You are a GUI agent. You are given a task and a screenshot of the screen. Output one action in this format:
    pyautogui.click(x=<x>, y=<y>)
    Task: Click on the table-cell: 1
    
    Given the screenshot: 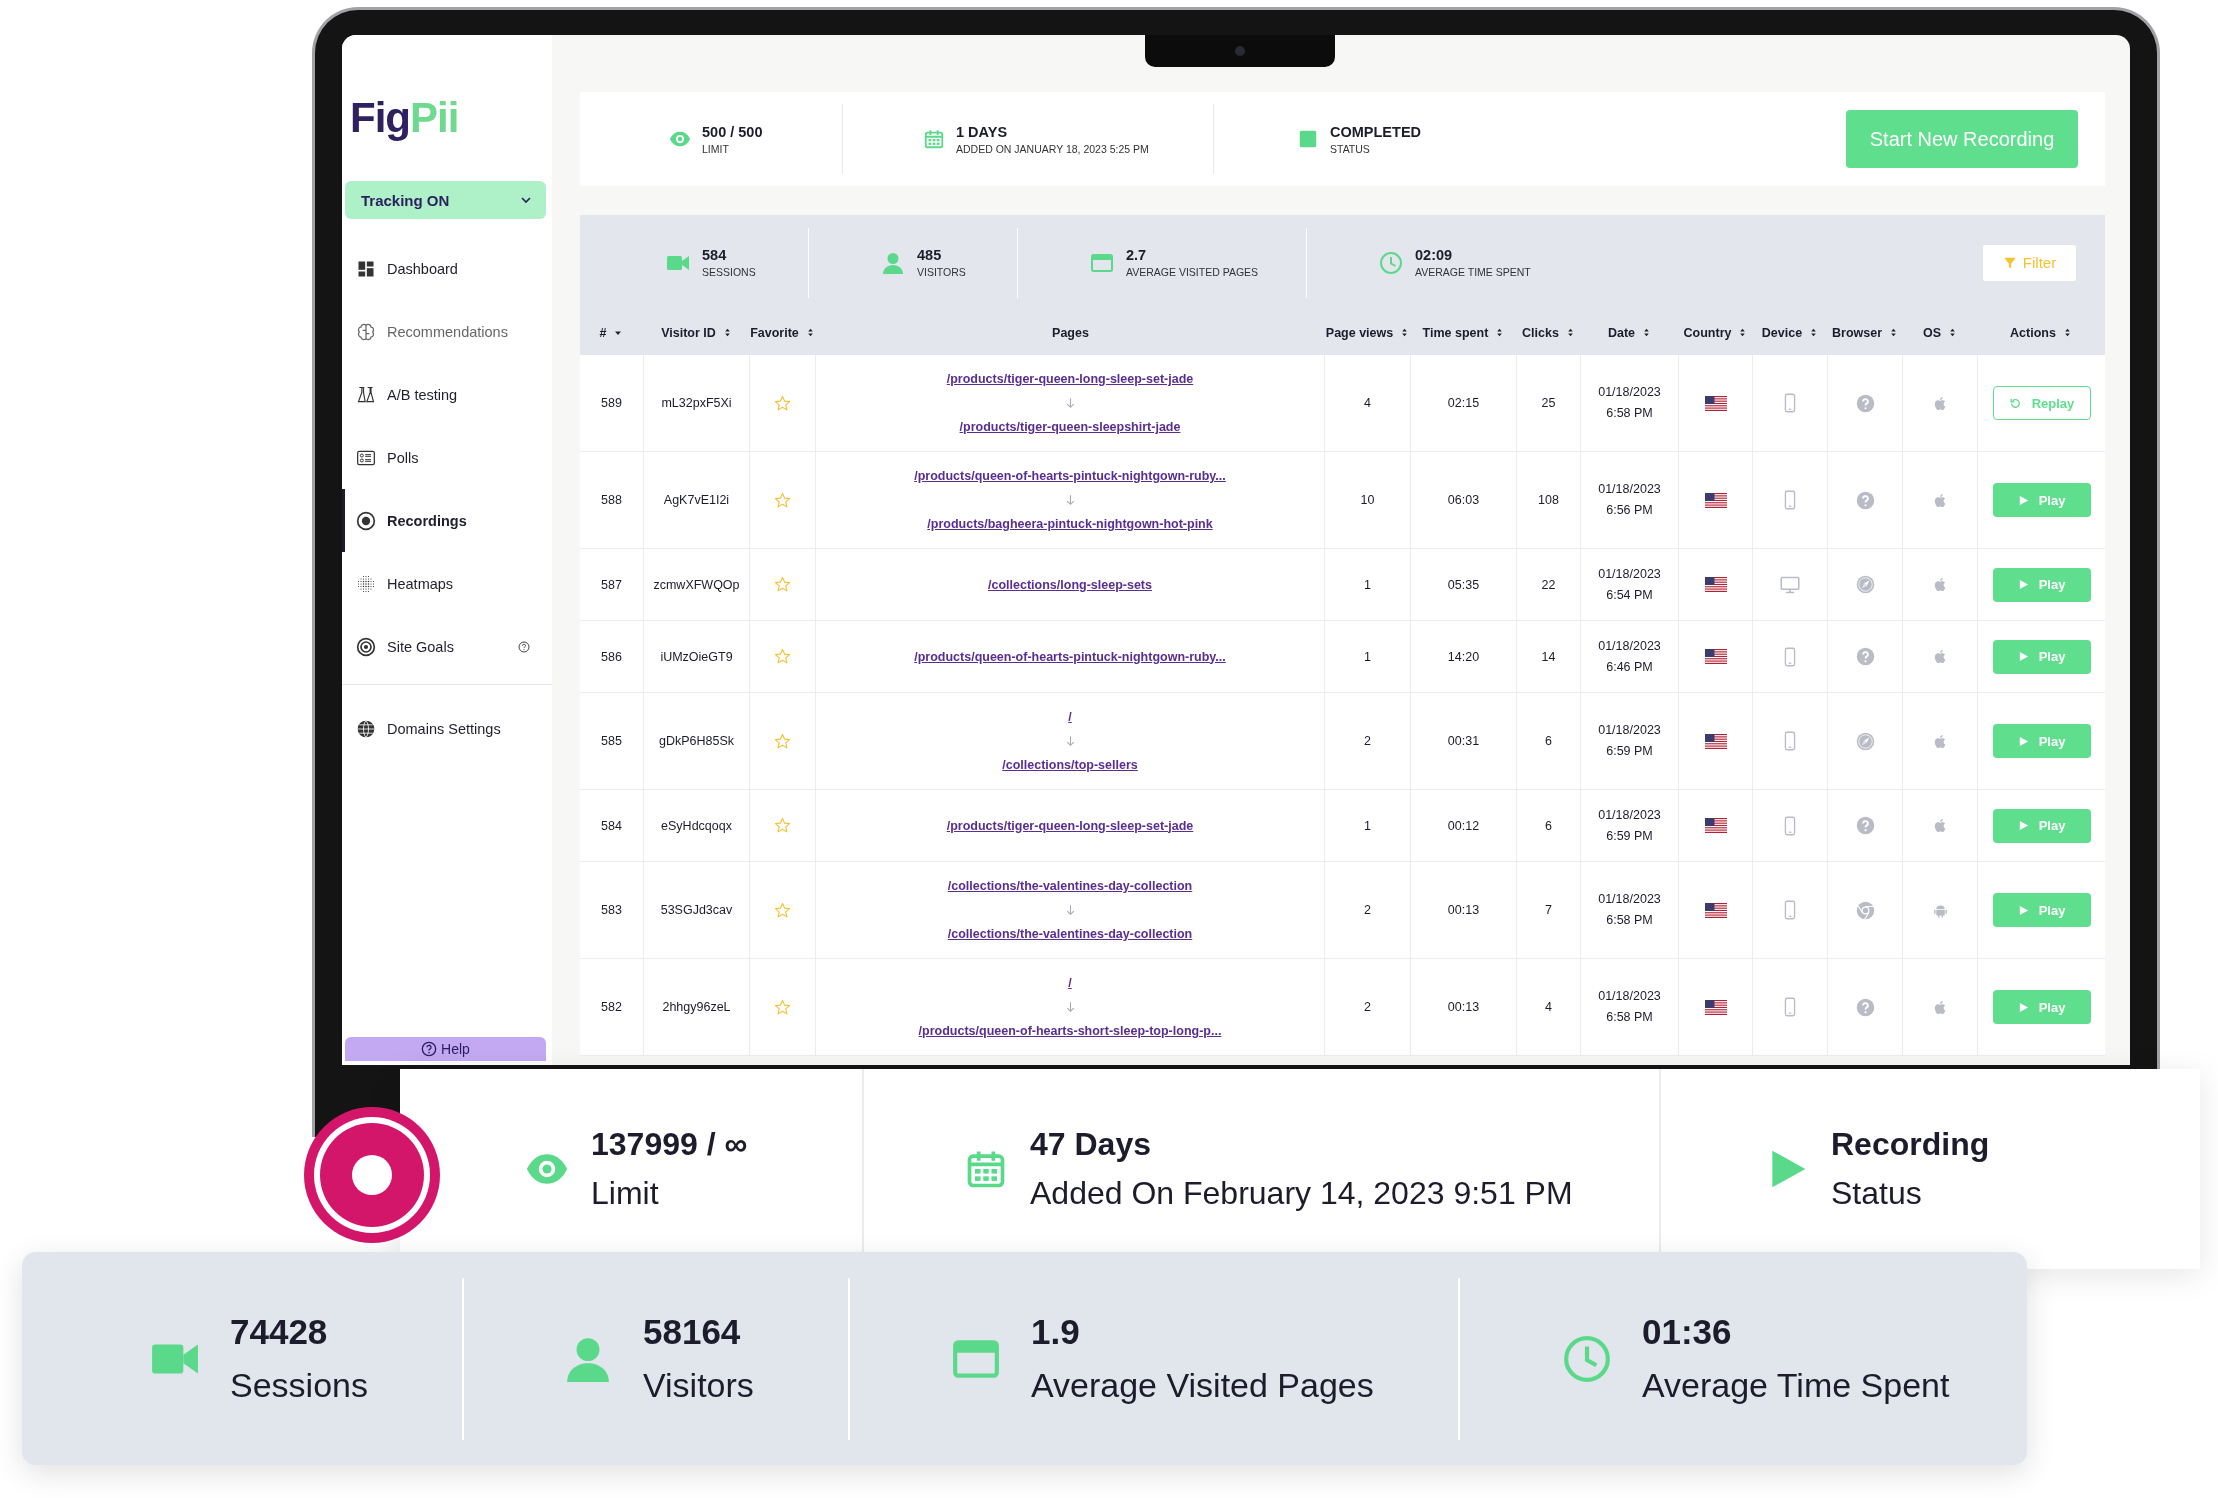 What is the action you would take?
    pyautogui.click(x=1368, y=584)
    